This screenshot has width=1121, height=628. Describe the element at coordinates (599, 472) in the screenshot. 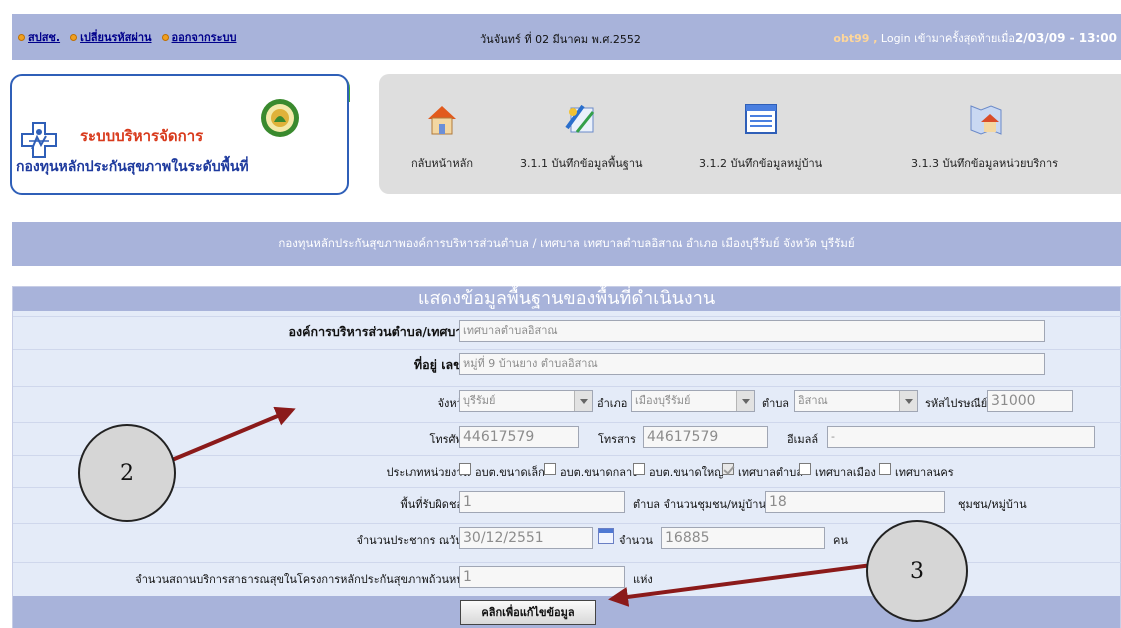

I see `unit-type-medium-tao: อบต.ขนาดกลาง` at that location.